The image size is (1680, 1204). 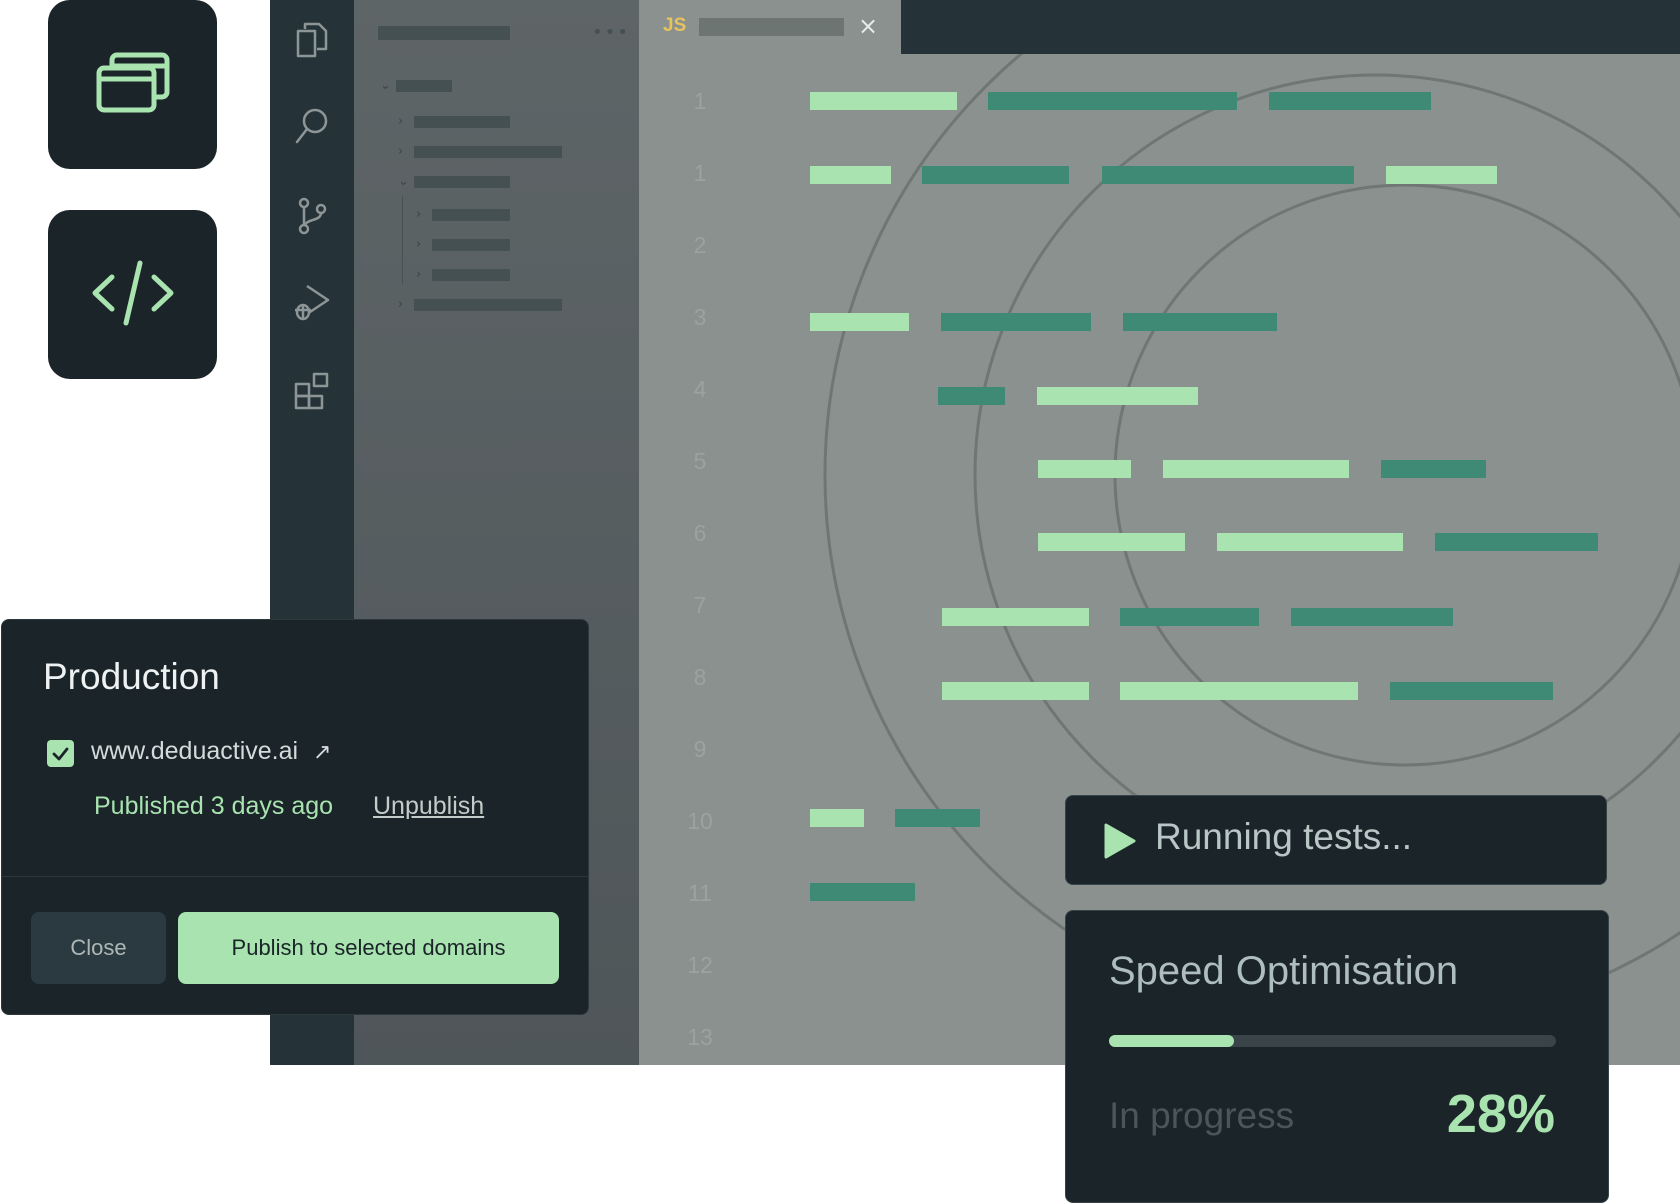 I want to click on browser-windows-icon, so click(x=133, y=85).